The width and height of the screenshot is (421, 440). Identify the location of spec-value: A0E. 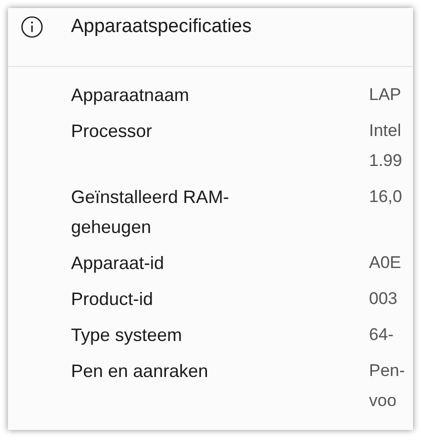
(385, 263).